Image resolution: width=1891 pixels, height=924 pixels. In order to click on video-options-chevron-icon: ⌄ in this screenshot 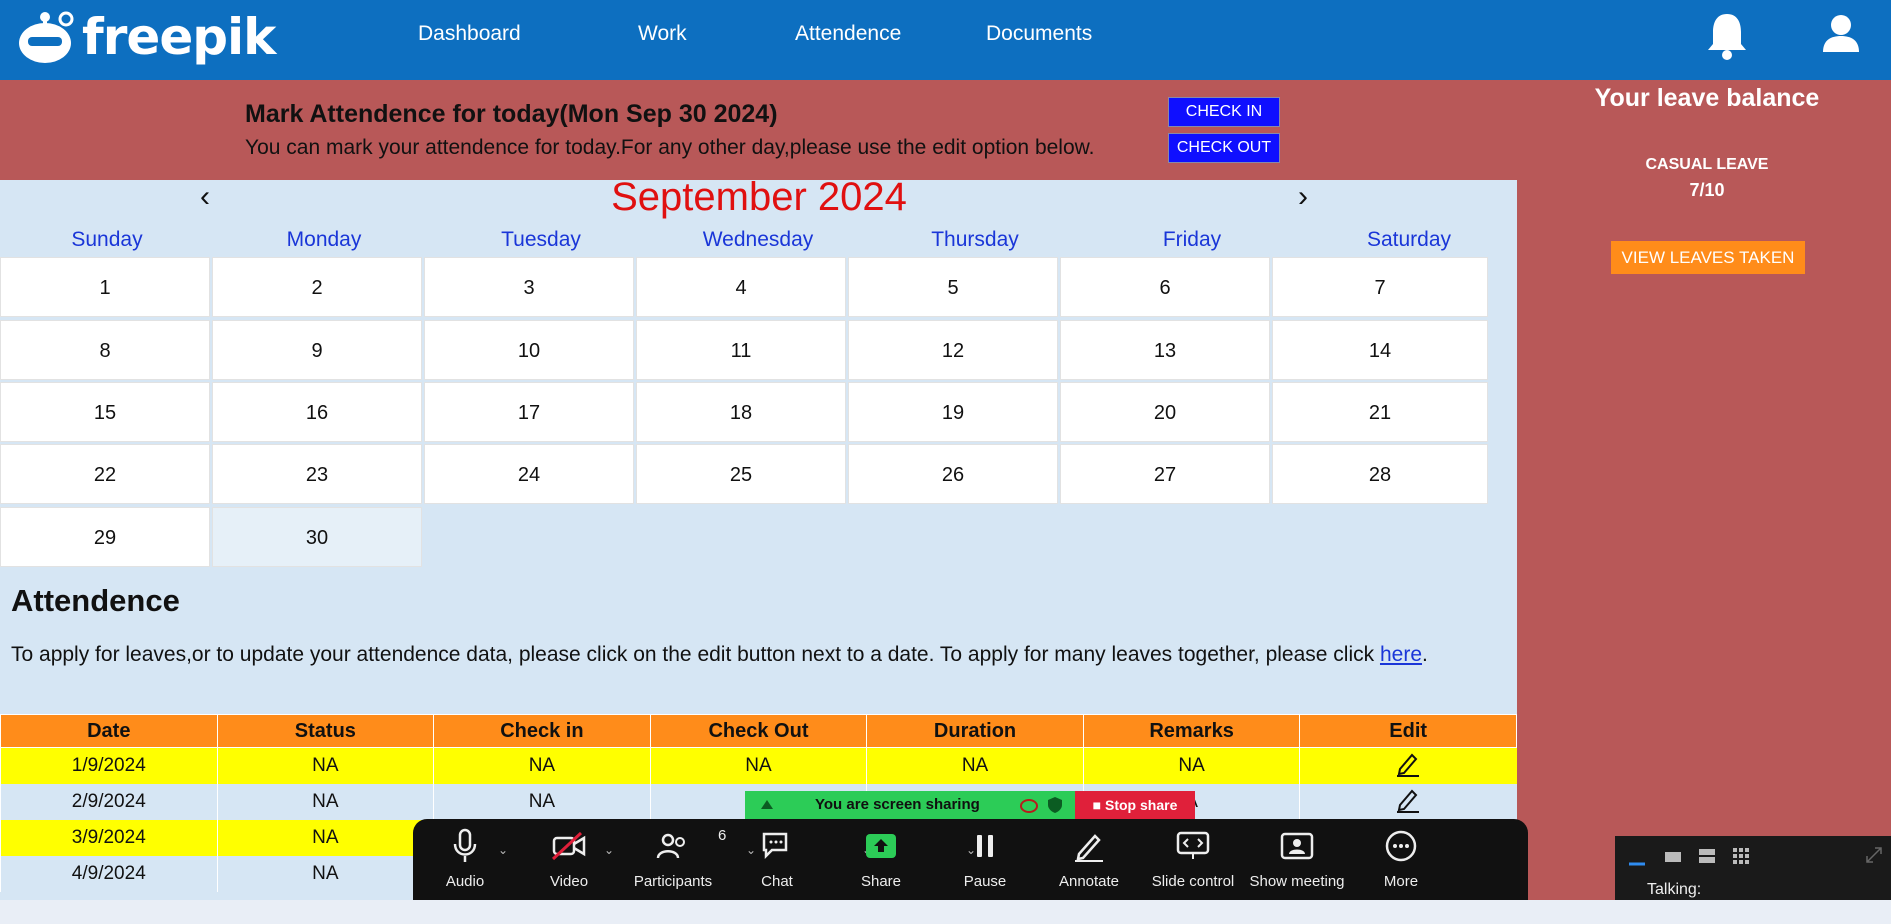, I will do `click(609, 850)`.